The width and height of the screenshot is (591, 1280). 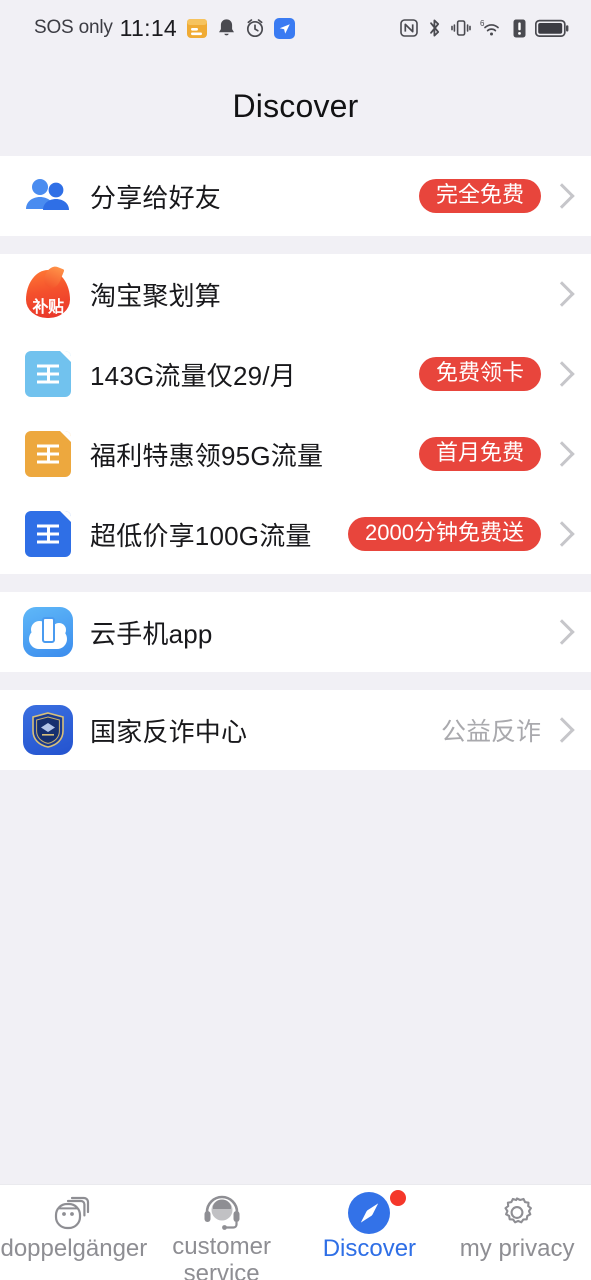 What do you see at coordinates (48, 291) in the screenshot?
I see `flame-subsidy-icon: 补贴` at bounding box center [48, 291].